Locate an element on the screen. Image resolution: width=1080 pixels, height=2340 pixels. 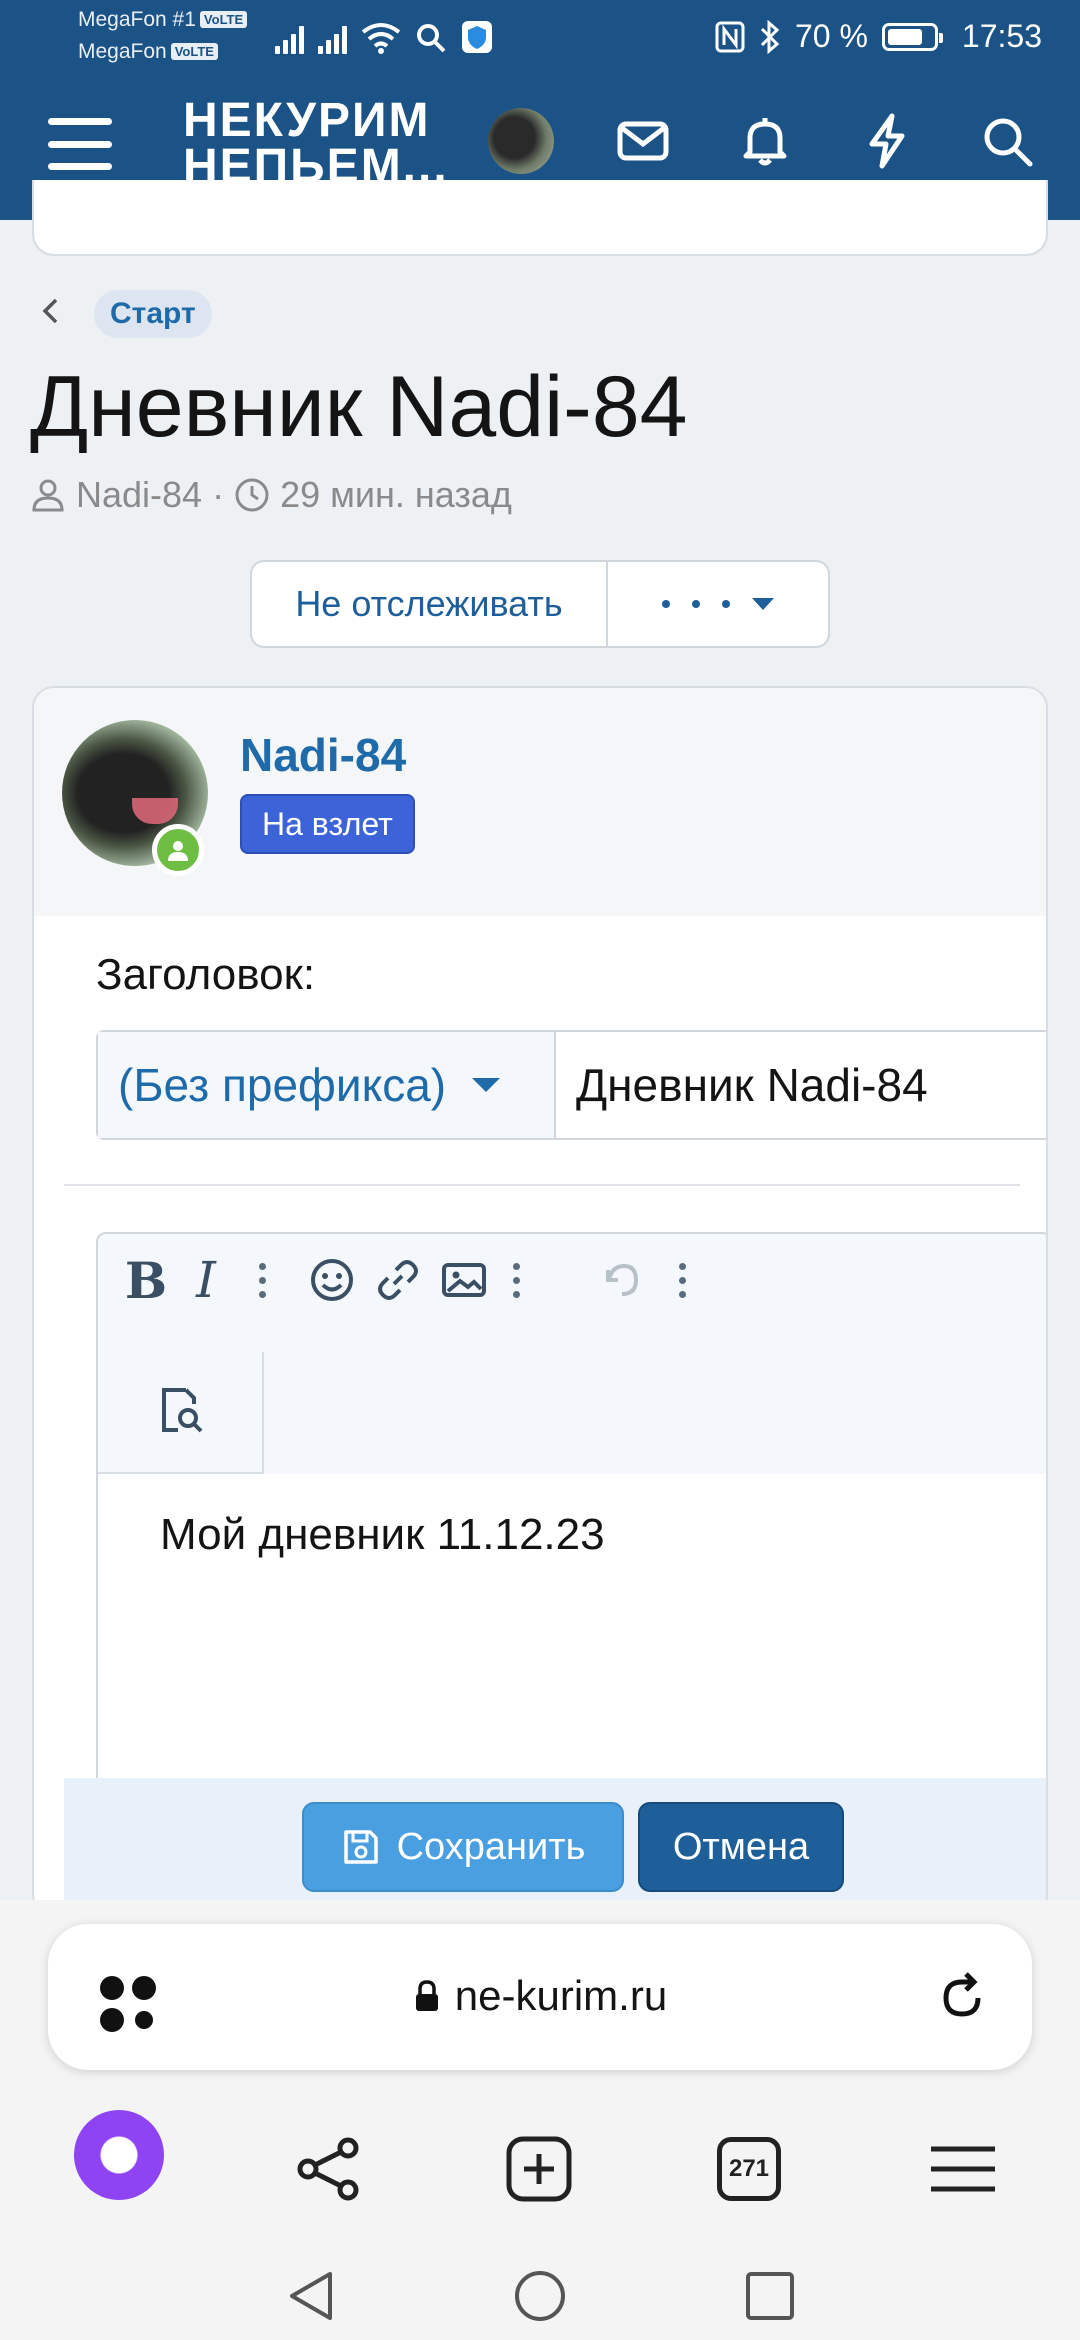
bell-icon is located at coordinates (765, 141).